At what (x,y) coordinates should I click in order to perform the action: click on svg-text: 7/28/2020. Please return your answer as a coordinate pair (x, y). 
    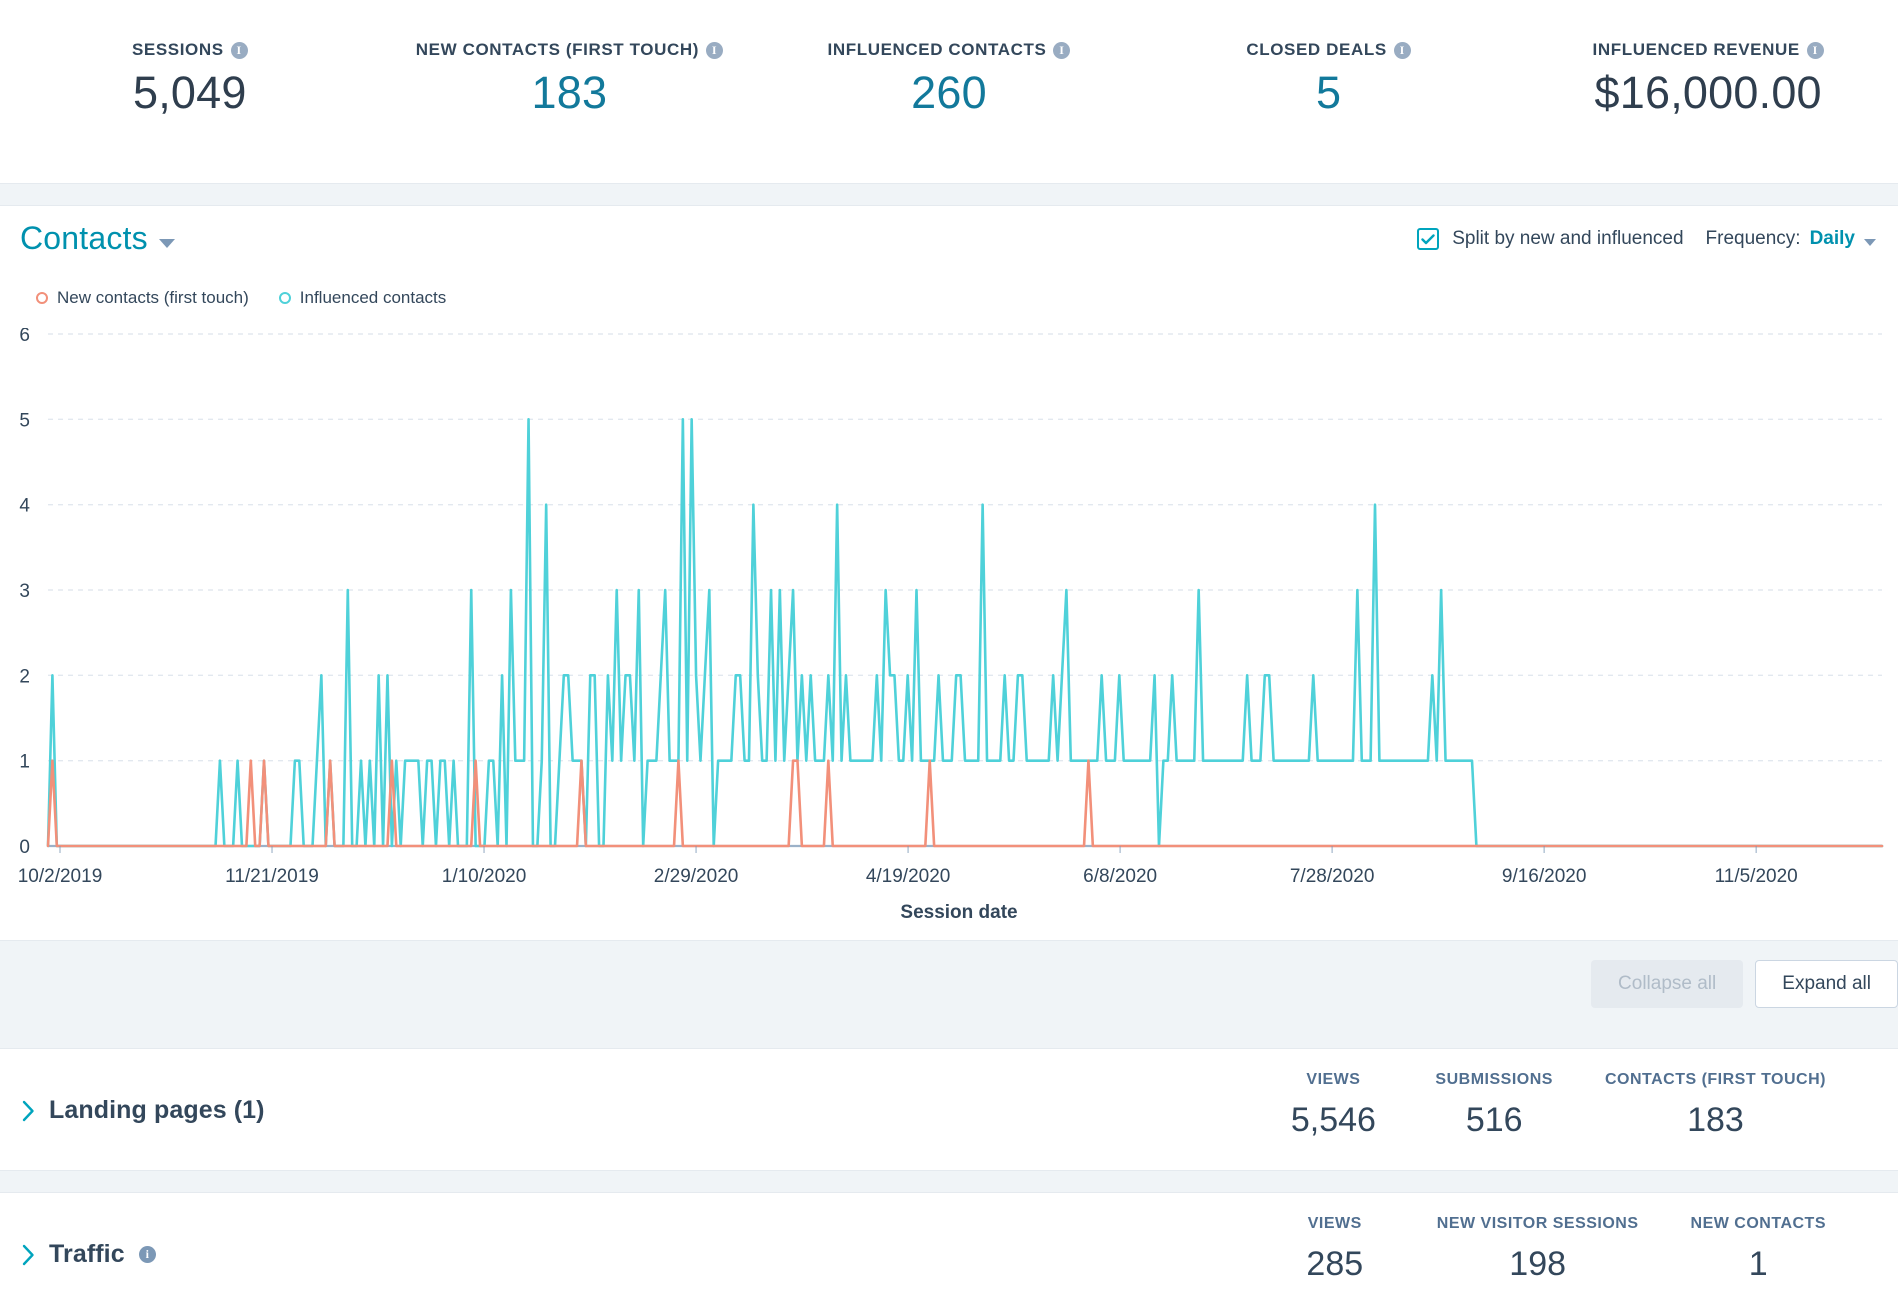
    Looking at the image, I should click on (1332, 876).